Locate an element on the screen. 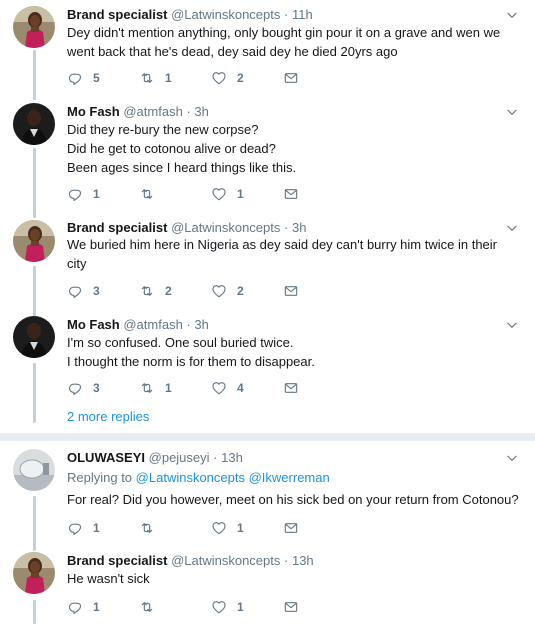  reply-button: 5 is located at coordinates (83, 78).